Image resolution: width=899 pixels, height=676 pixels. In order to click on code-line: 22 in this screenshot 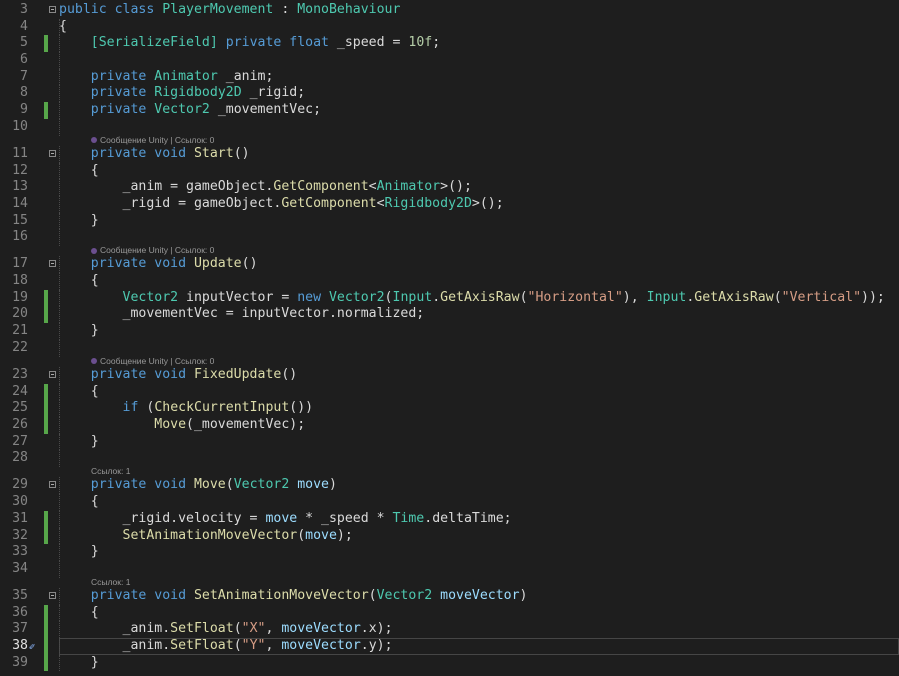, I will do `click(449, 348)`.